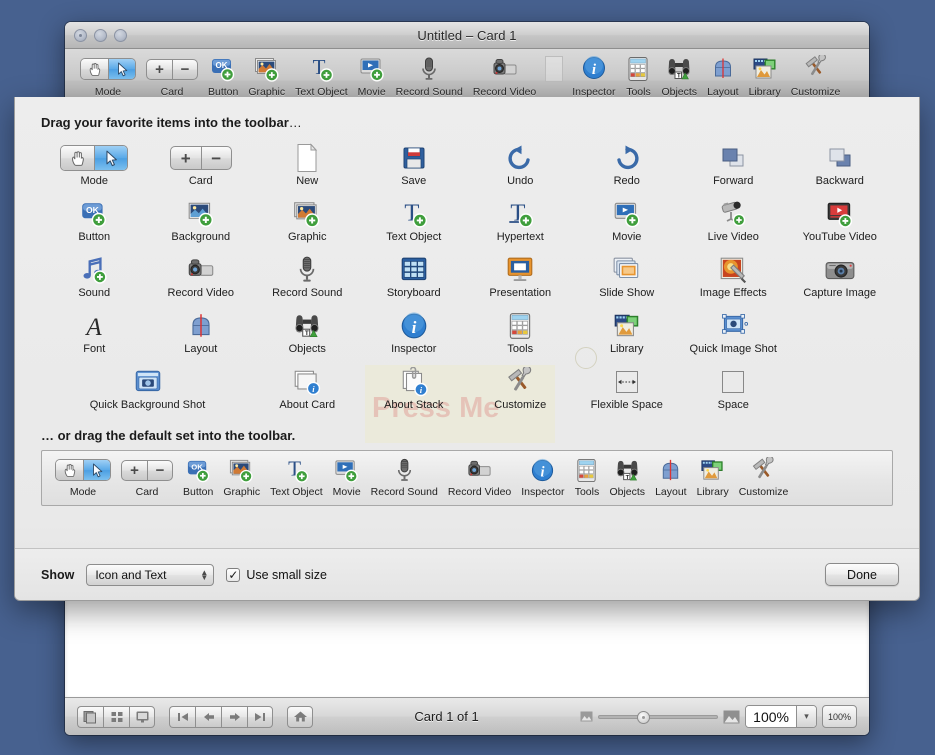  What do you see at coordinates (150, 574) in the screenshot?
I see `show-popup-button: Icon and Text ▲ ▼` at bounding box center [150, 574].